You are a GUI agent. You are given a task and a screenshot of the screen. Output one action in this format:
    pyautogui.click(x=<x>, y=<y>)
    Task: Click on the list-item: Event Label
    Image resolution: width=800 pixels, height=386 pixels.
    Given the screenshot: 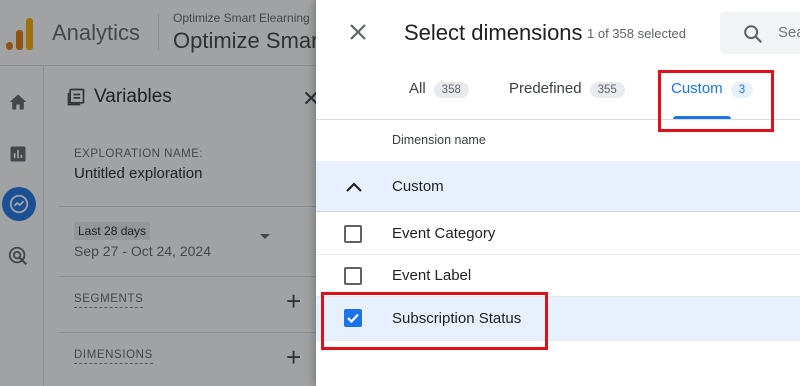 What is the action you would take?
    pyautogui.click(x=558, y=276)
    